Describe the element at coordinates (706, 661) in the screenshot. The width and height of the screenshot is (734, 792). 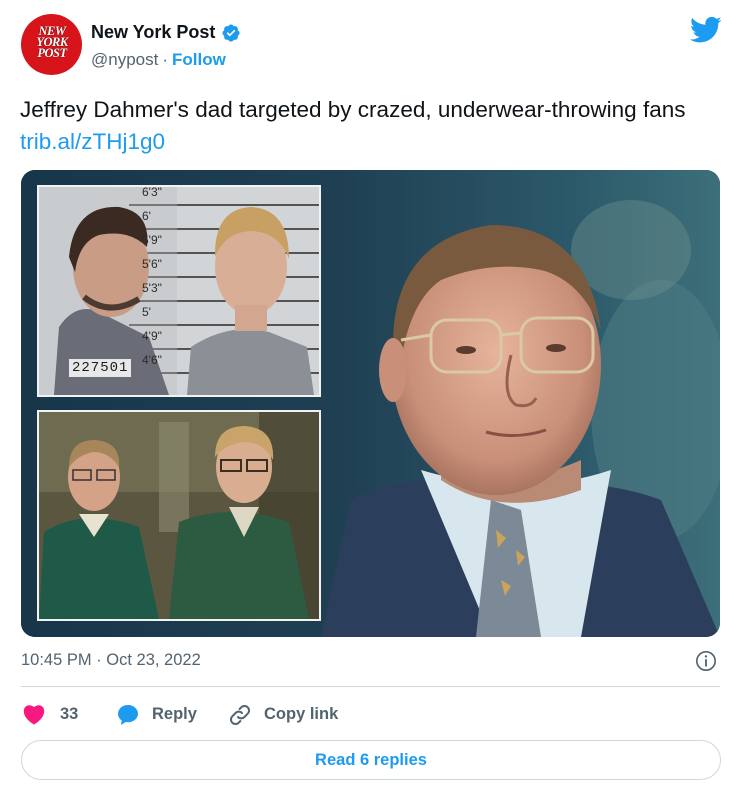
I see `info-icon` at that location.